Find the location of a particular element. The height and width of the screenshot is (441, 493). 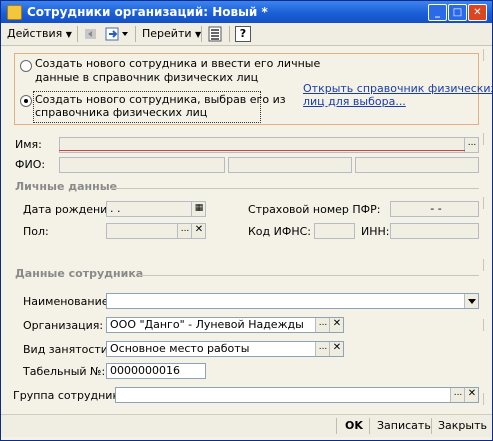

employee-name-field is located at coordinates (292, 301).